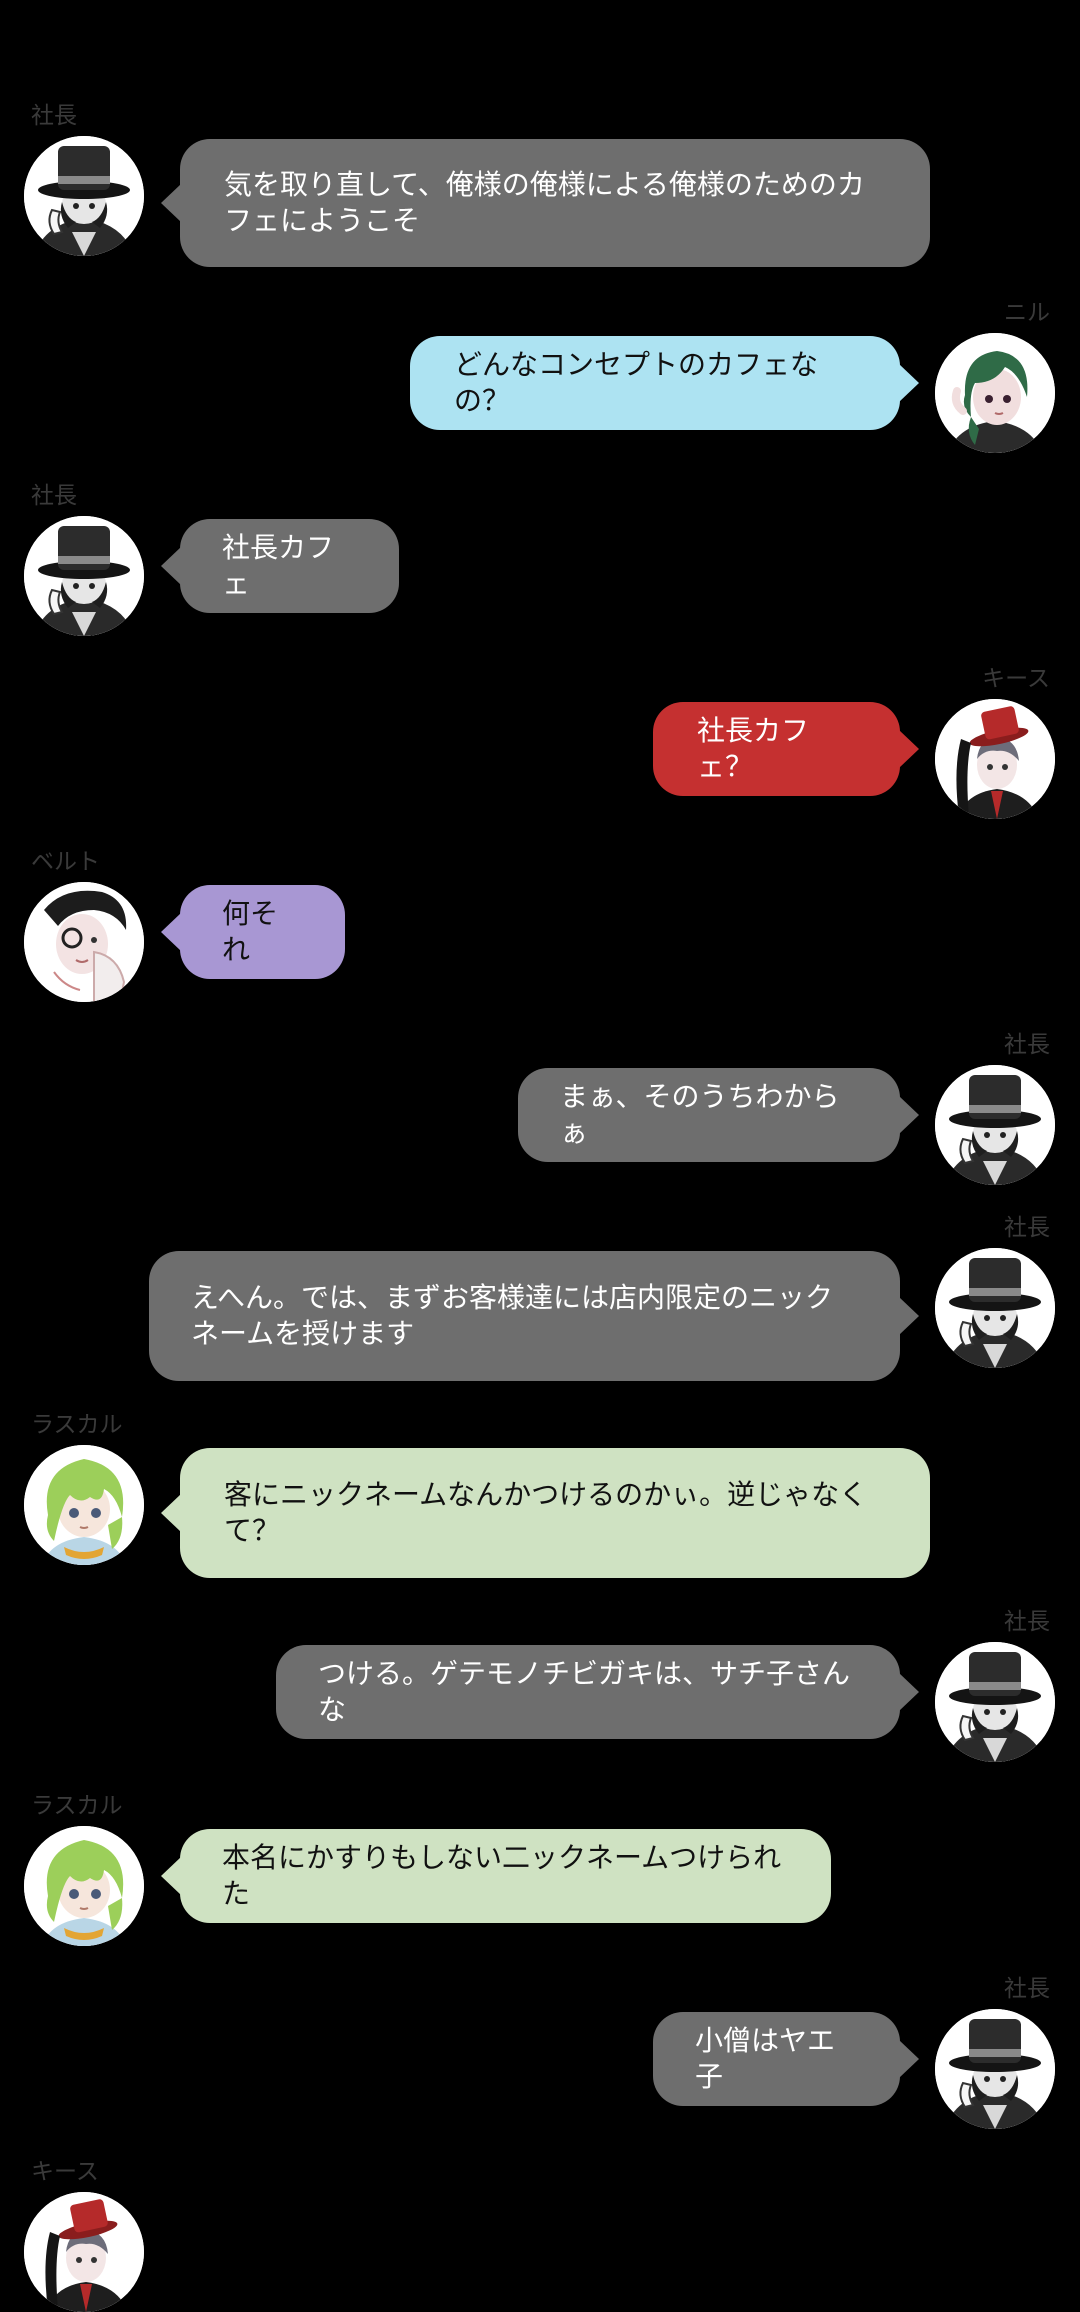  Describe the element at coordinates (700, 1114) in the screenshot. I see `message-text: まぁ、そのうちわからぁ` at that location.